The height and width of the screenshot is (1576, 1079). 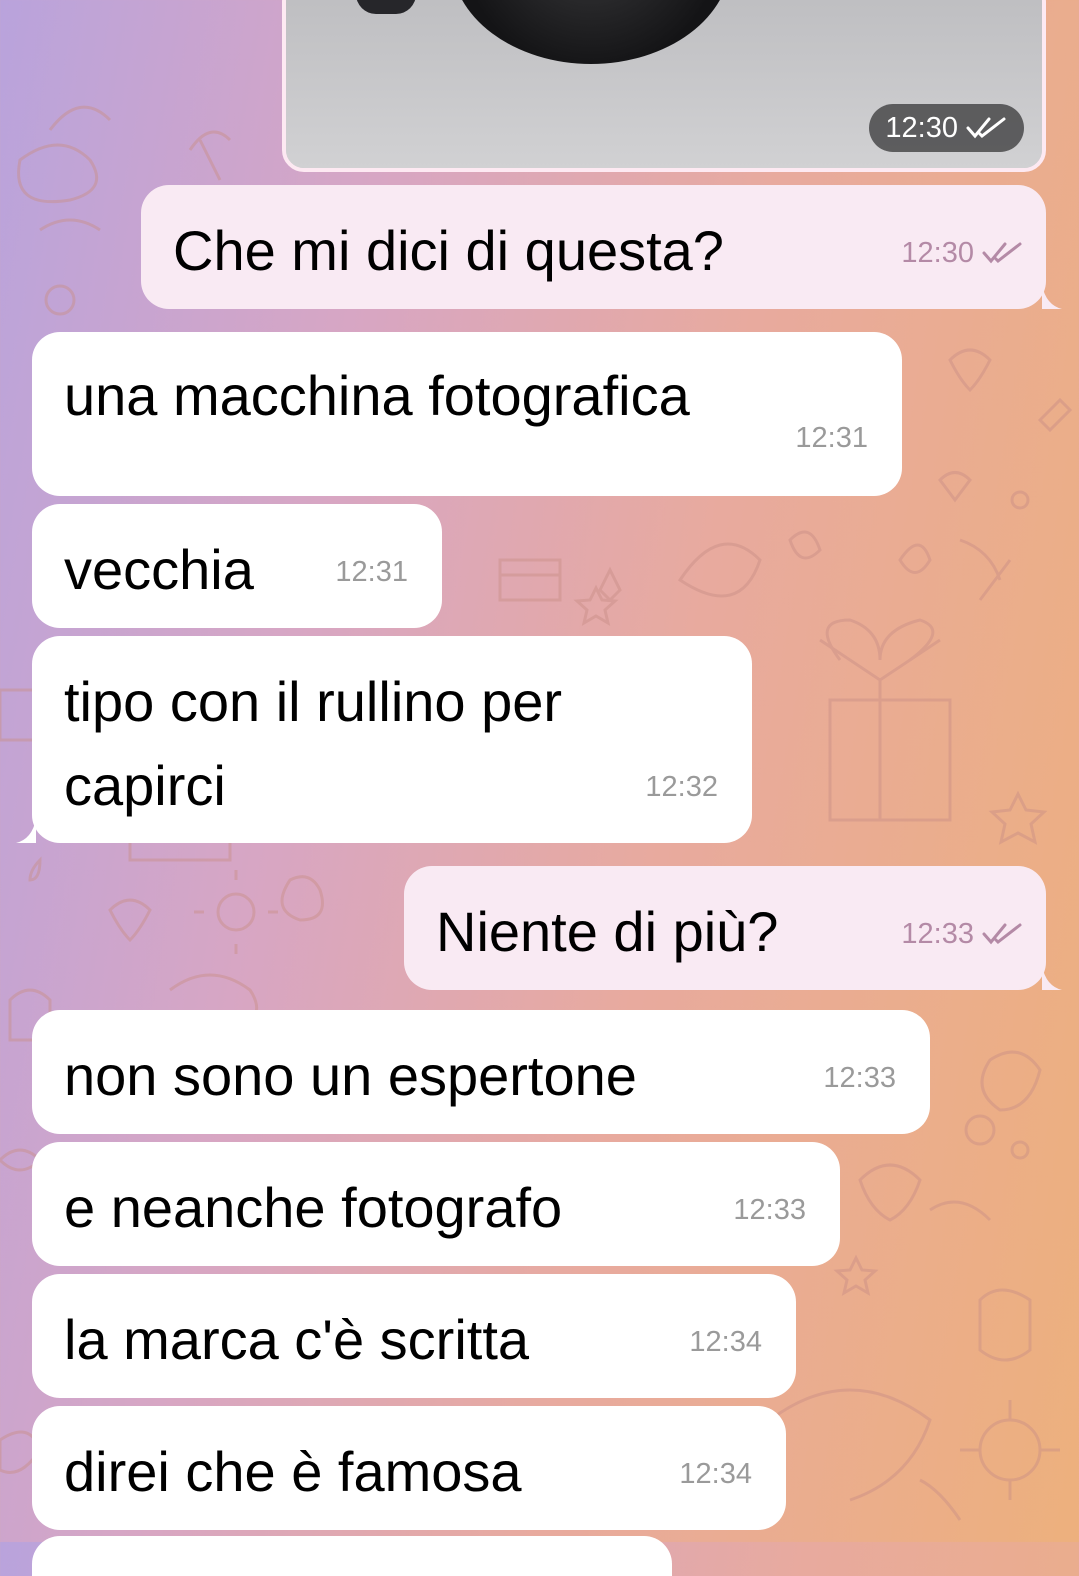 I want to click on message-bubble-incoming: direi che è famosa 12:34, so click(x=409, y=1468).